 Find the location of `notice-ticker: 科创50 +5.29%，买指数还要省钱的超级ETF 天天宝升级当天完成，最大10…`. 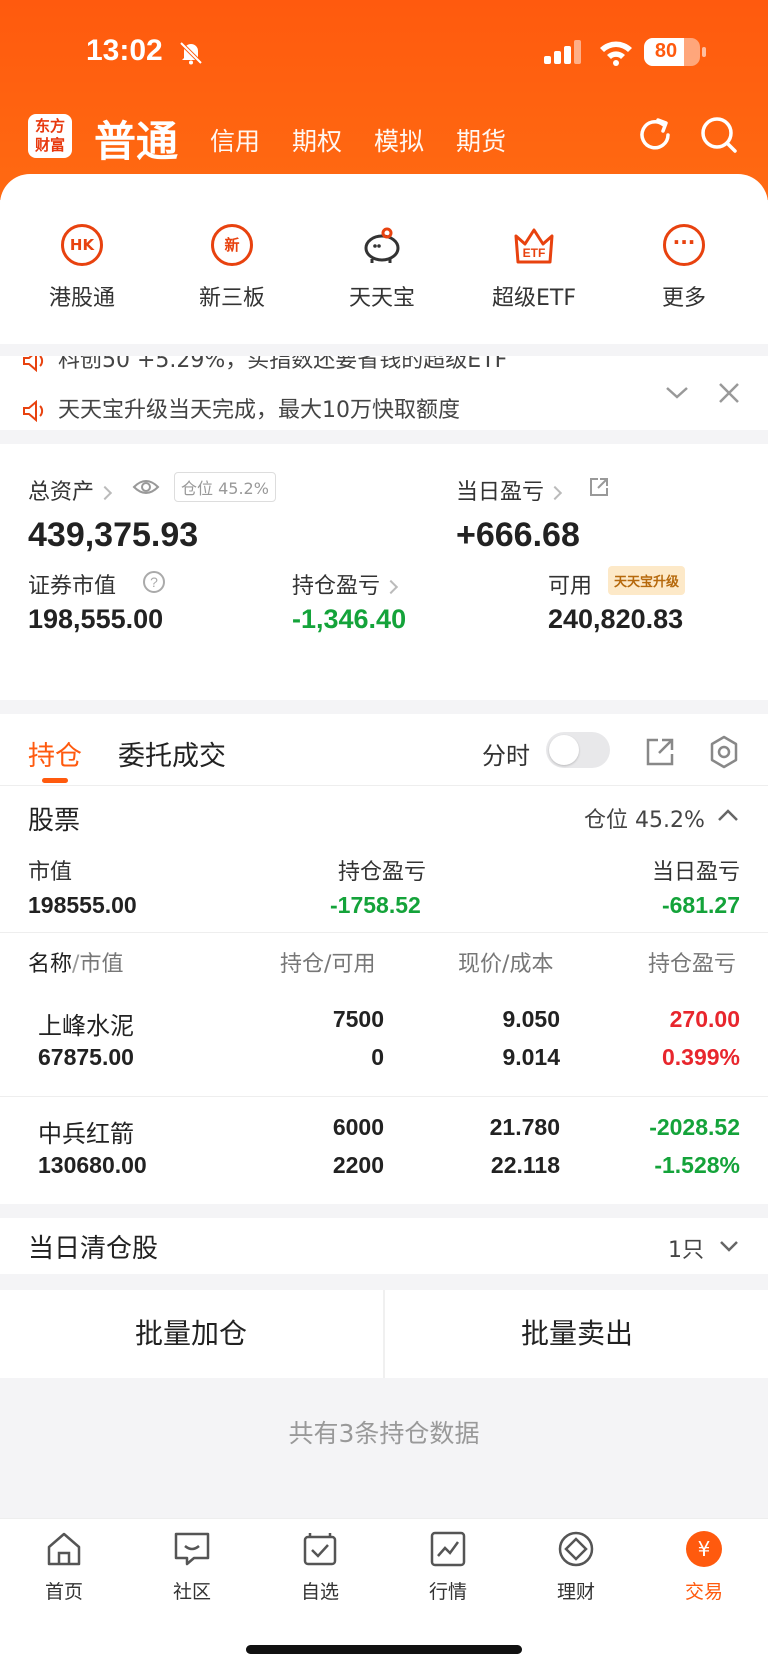

notice-ticker: 科创50 +5.29%，买指数还要省钱的超级ETF 天天宝升级当天完成，最大10… is located at coordinates (384, 393).